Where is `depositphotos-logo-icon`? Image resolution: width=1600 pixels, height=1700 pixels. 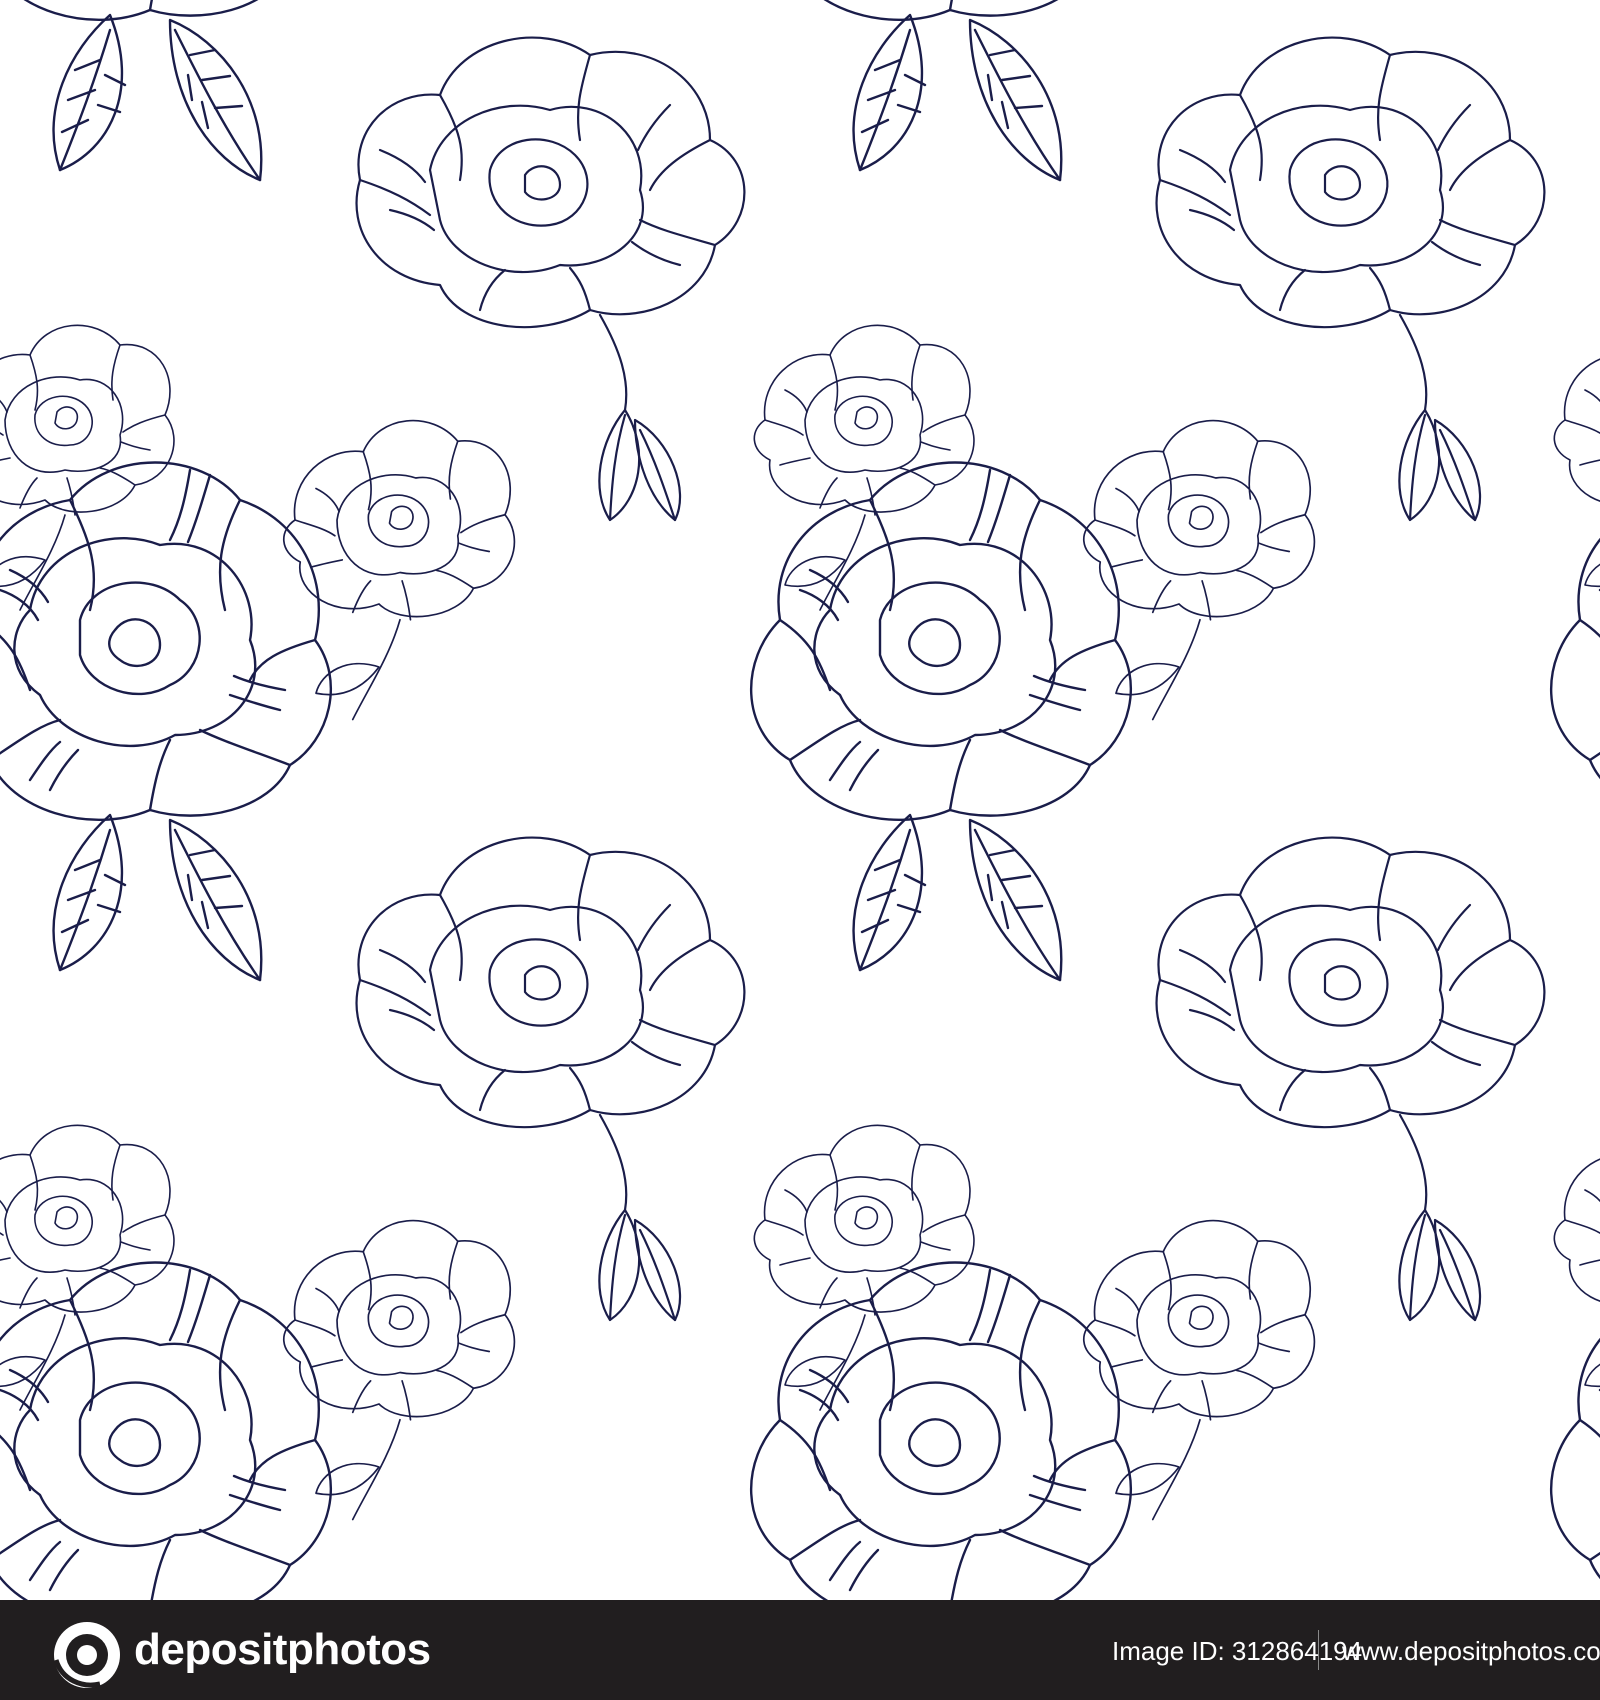
depositphotos-logo-icon is located at coordinates (86, 1655).